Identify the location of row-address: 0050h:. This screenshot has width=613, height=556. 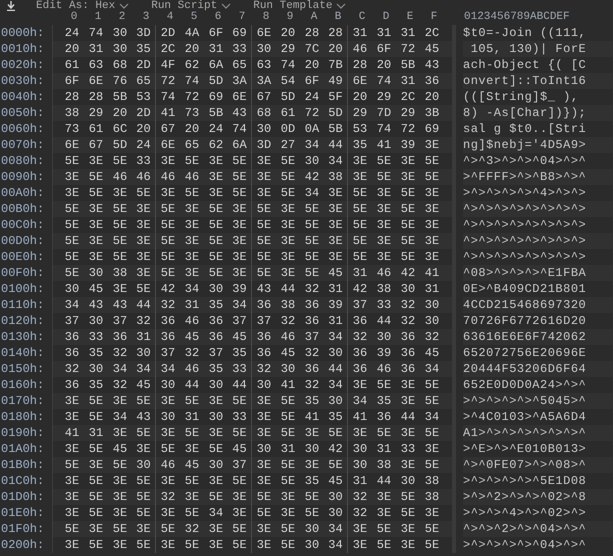
(26, 113).